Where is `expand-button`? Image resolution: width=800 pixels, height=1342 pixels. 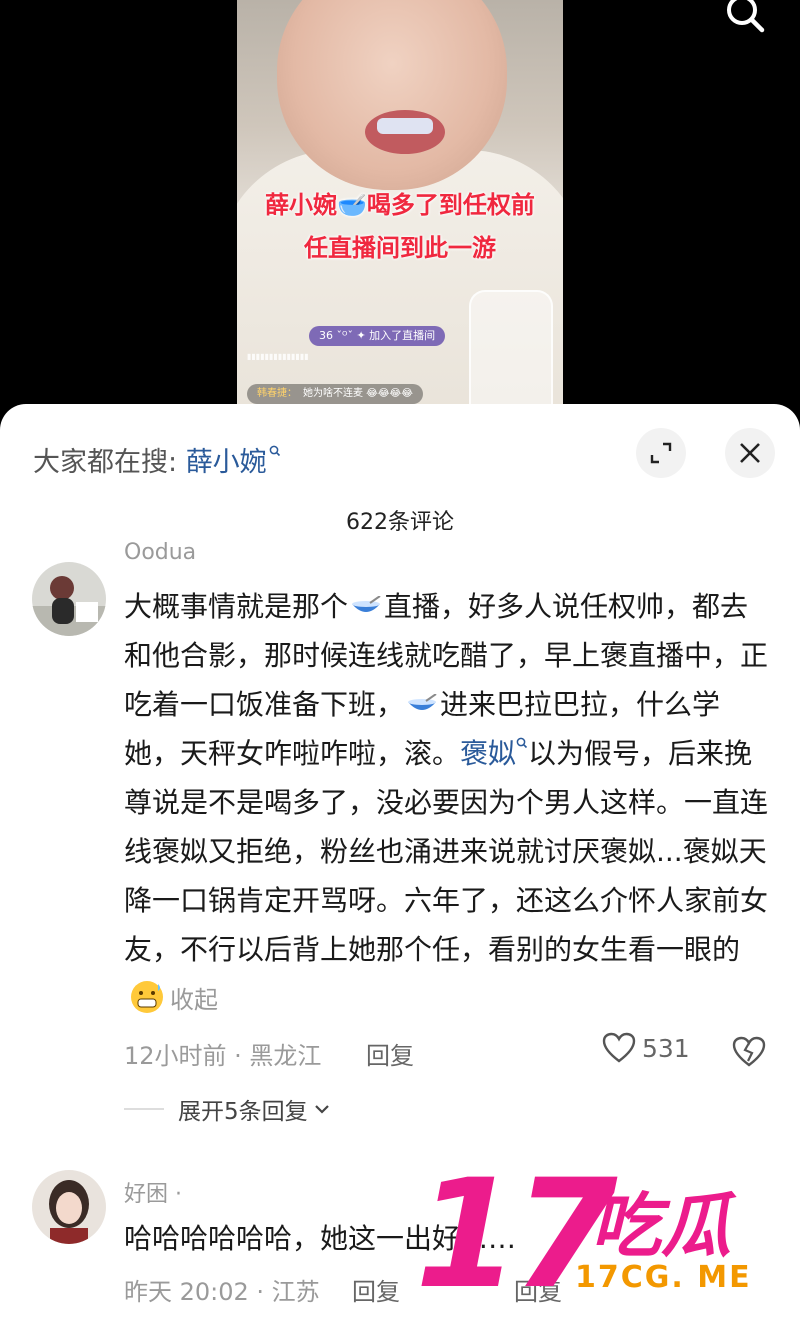 expand-button is located at coordinates (661, 453).